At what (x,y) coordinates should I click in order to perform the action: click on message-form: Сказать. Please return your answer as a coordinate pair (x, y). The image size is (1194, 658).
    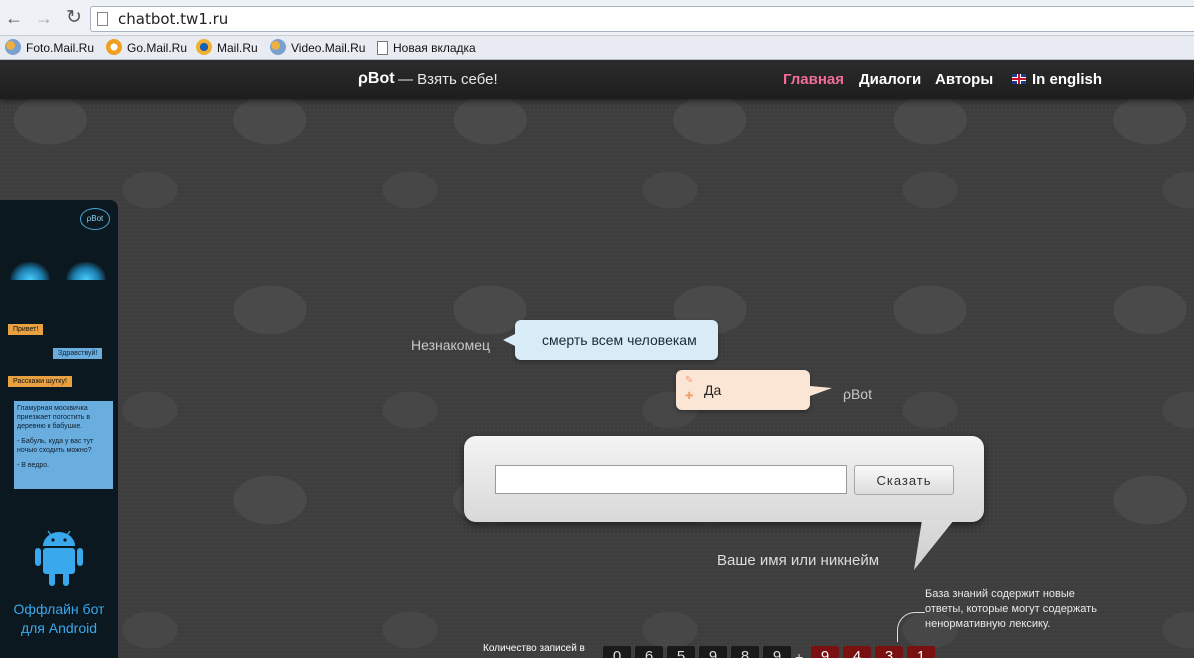
    Looking at the image, I should click on (724, 479).